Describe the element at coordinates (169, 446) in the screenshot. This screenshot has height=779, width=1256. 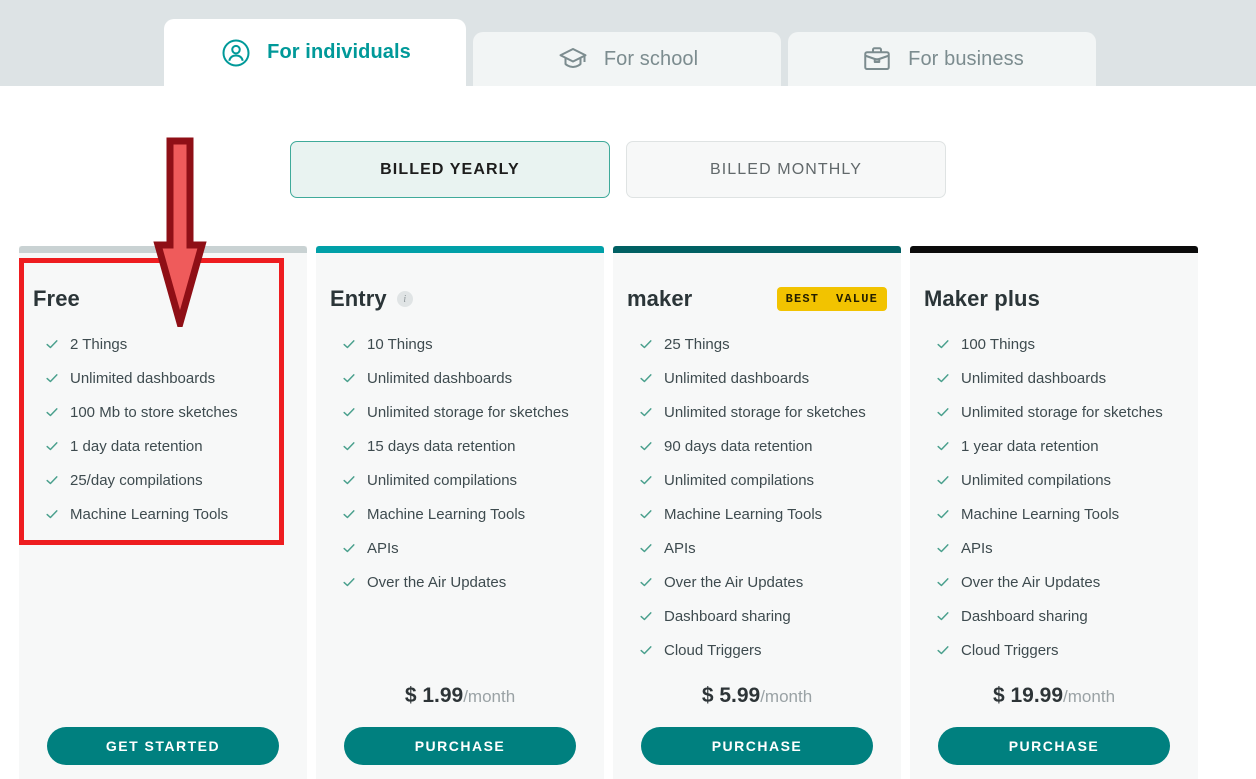
I see `feature-item: 1 day data retention` at that location.